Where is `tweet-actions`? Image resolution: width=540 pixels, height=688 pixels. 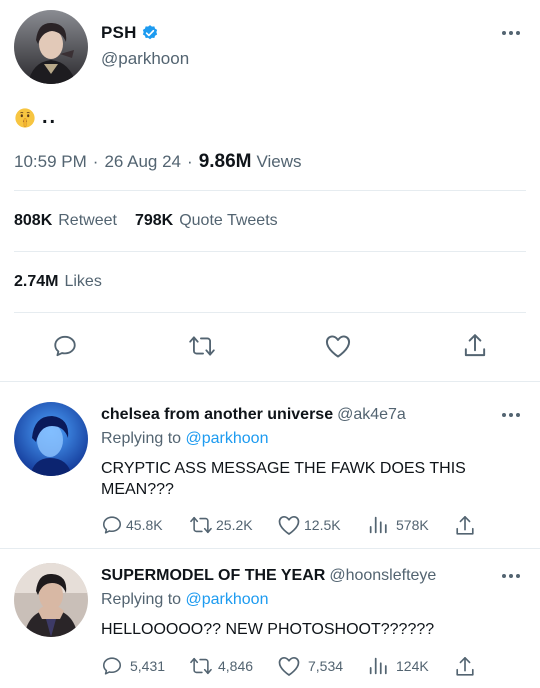
tweet-actions is located at coordinates (270, 347).